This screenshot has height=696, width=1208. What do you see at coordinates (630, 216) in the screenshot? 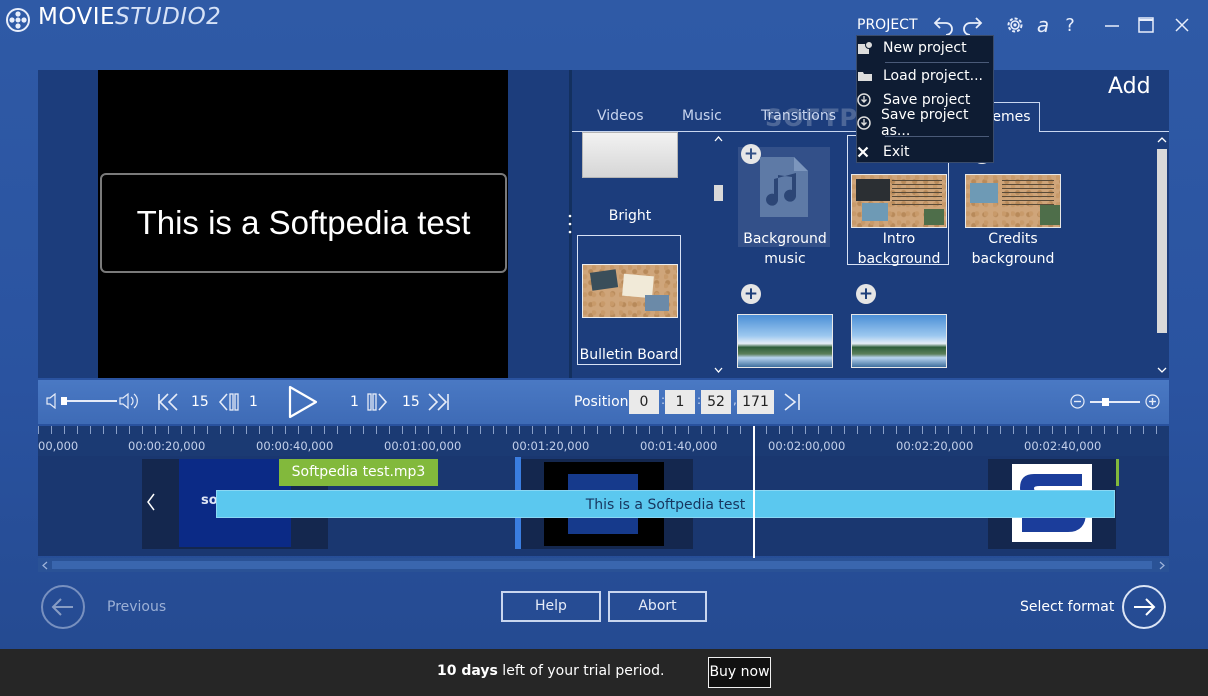
I see `bright-theme-label: Bright` at bounding box center [630, 216].